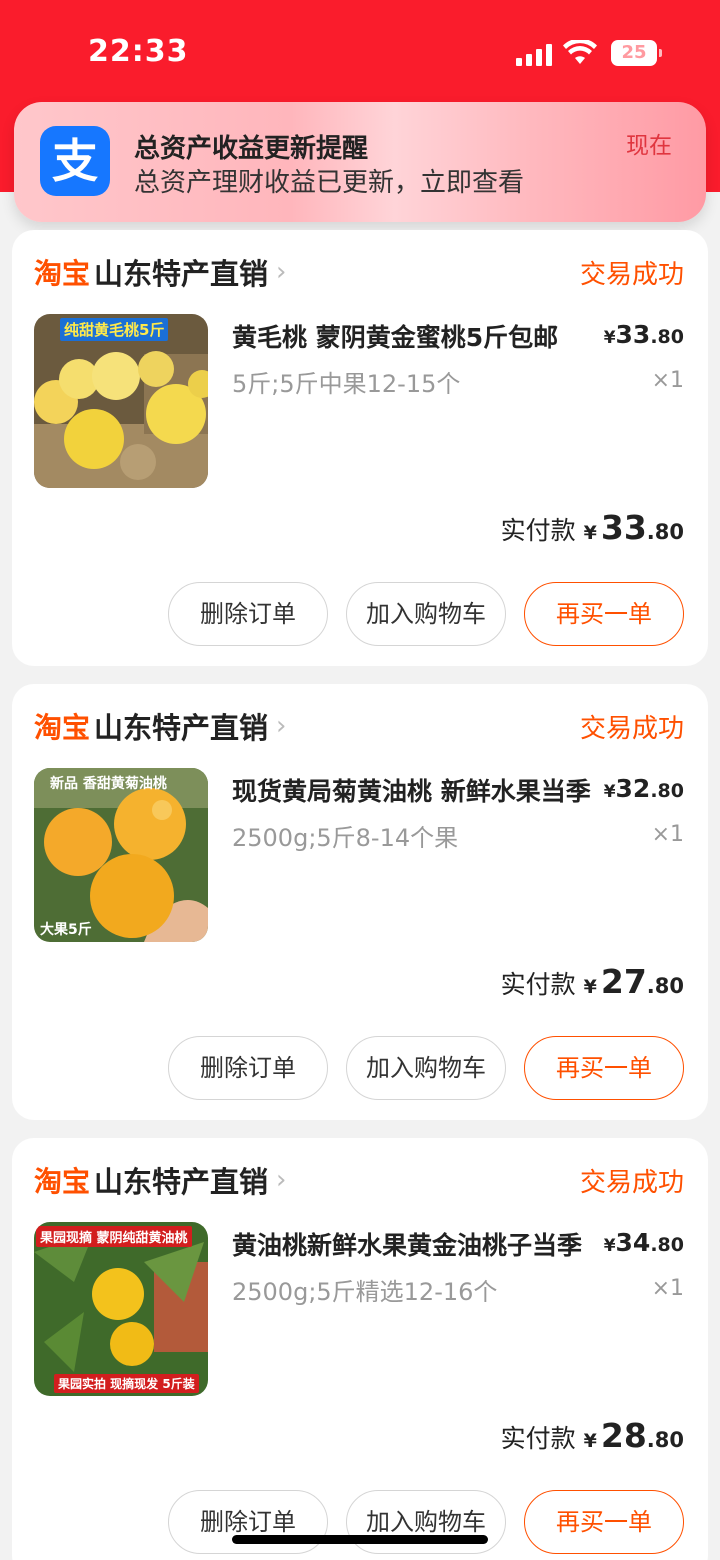 The image size is (720, 1560). What do you see at coordinates (636, 53) in the screenshot?
I see `battery-icon: 25` at bounding box center [636, 53].